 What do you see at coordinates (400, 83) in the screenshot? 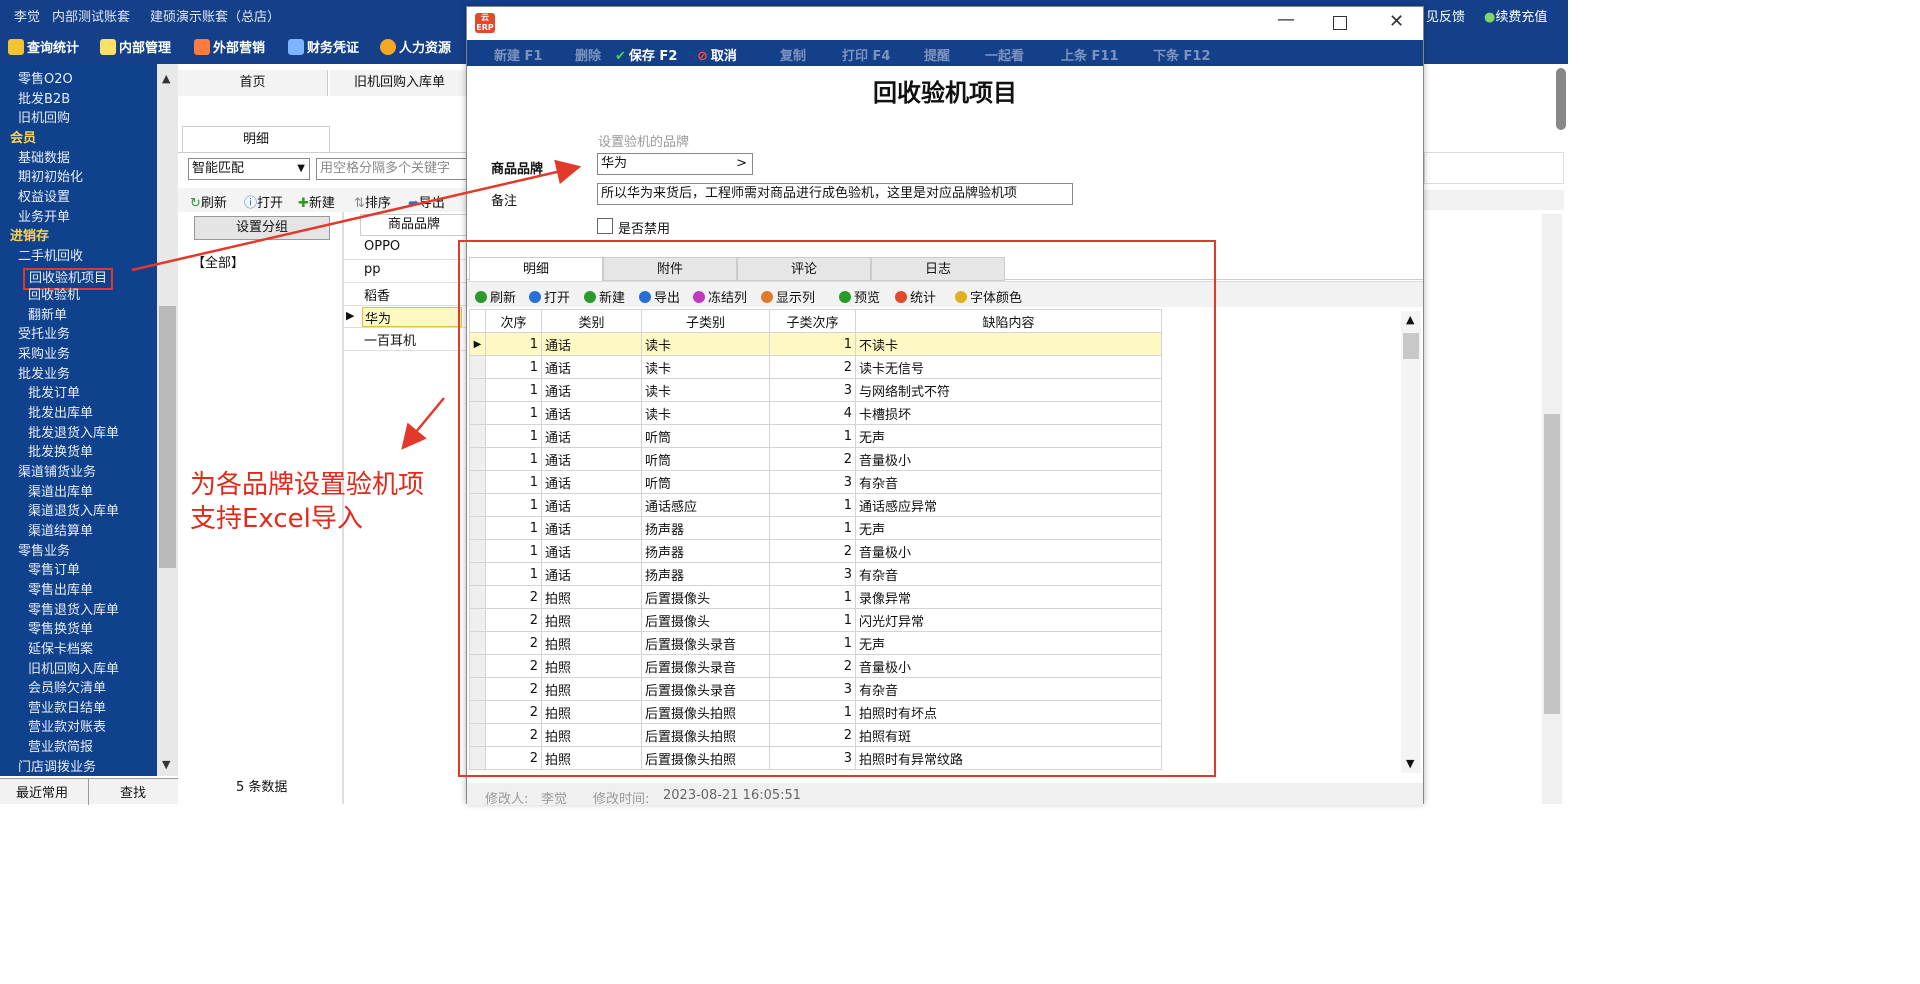
I see `tab-buyback-inbound: 旧机回购入库单` at bounding box center [400, 83].